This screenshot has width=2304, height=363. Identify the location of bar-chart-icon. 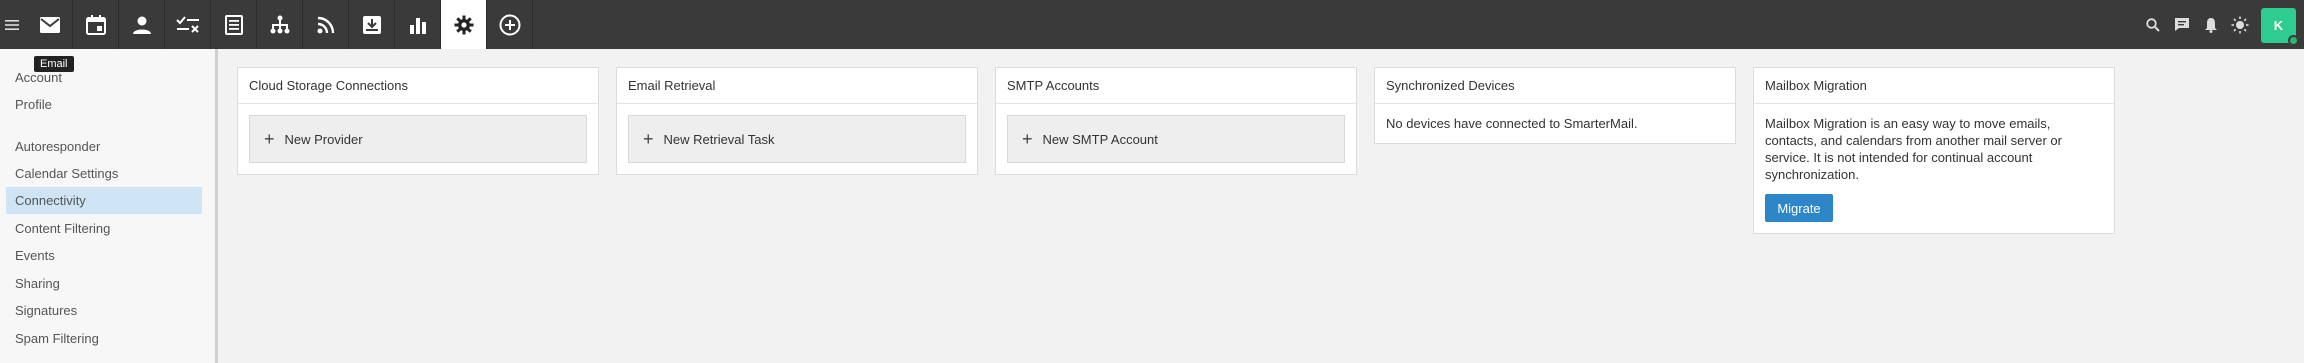
(418, 24).